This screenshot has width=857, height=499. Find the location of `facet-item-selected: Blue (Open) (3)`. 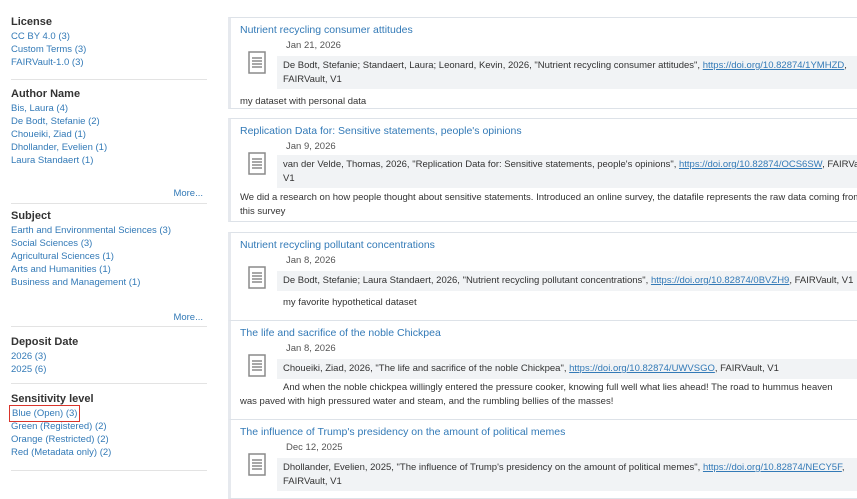

facet-item-selected: Blue (Open) (3) is located at coordinates (107, 413).